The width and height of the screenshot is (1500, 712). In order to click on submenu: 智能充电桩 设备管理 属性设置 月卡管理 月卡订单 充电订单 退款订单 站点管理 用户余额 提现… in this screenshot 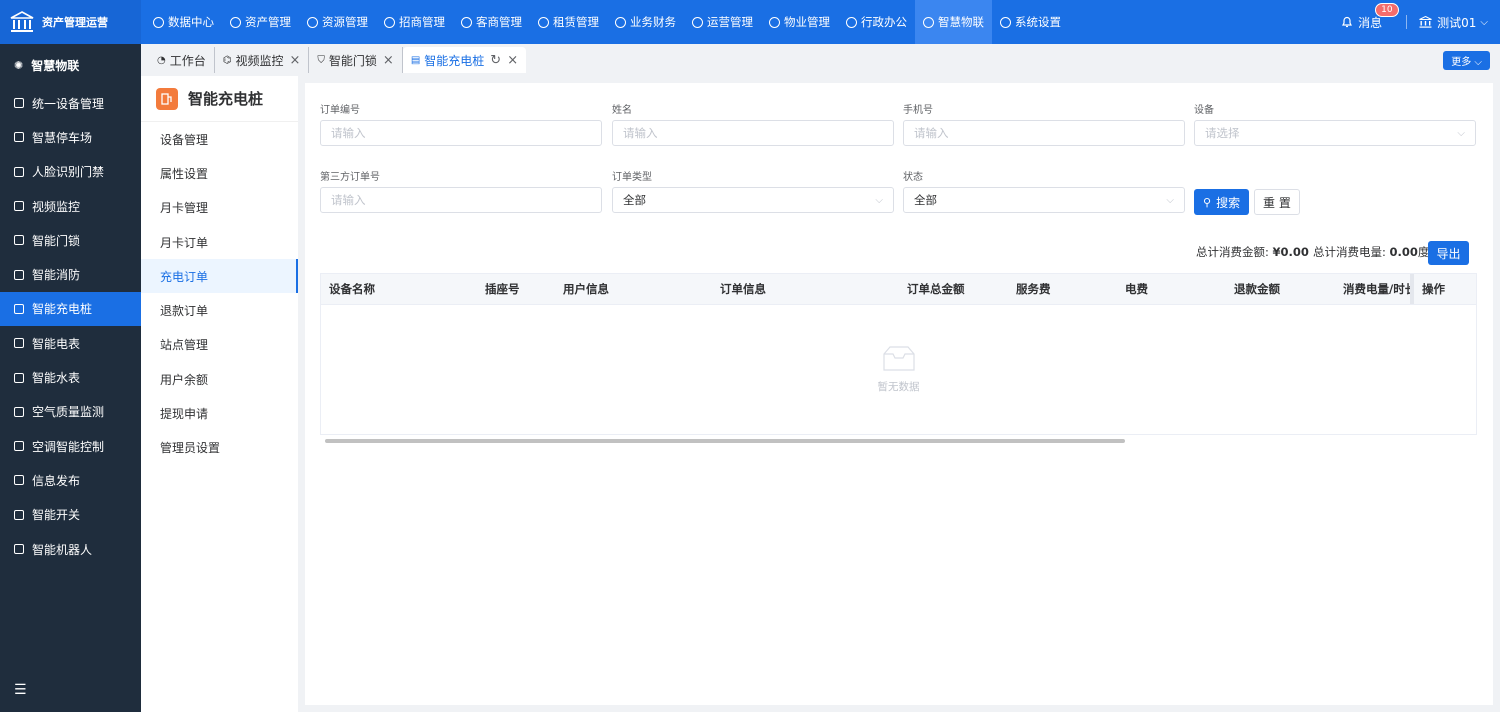, I will do `click(219, 394)`.